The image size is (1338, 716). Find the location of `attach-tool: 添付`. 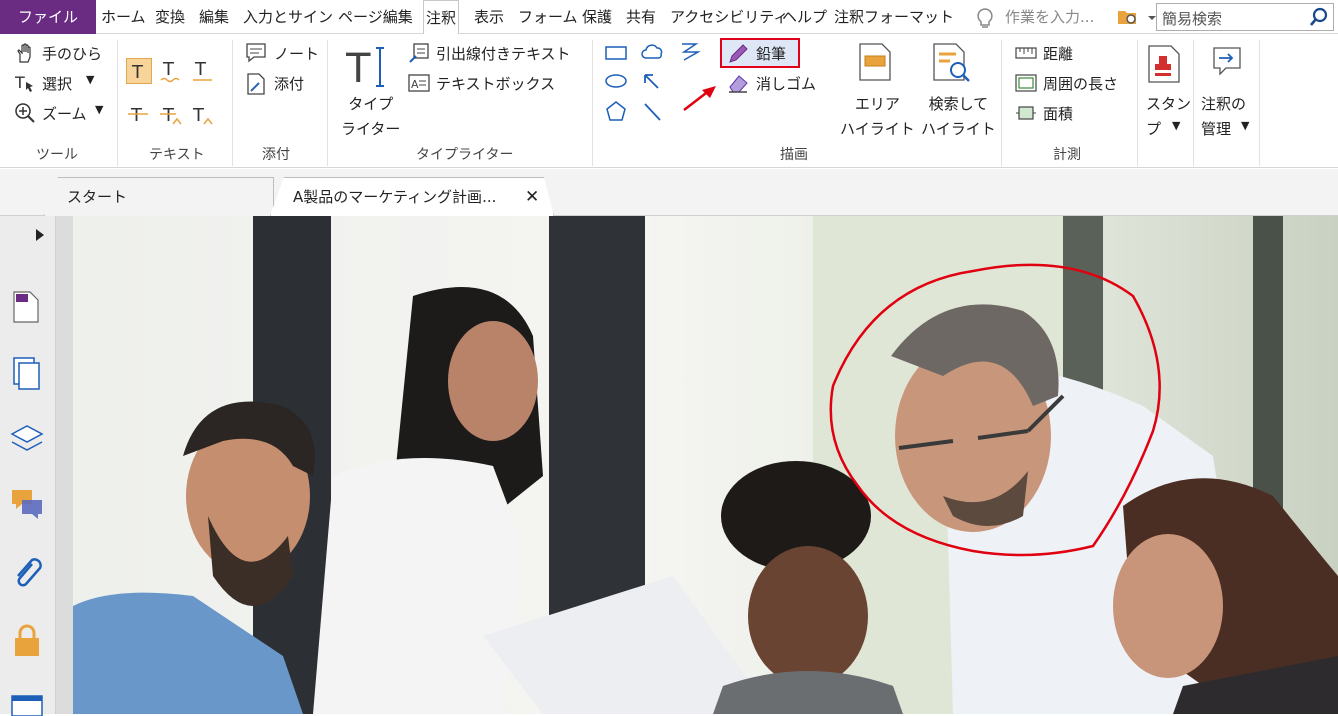

attach-tool: 添付 is located at coordinates (289, 83).